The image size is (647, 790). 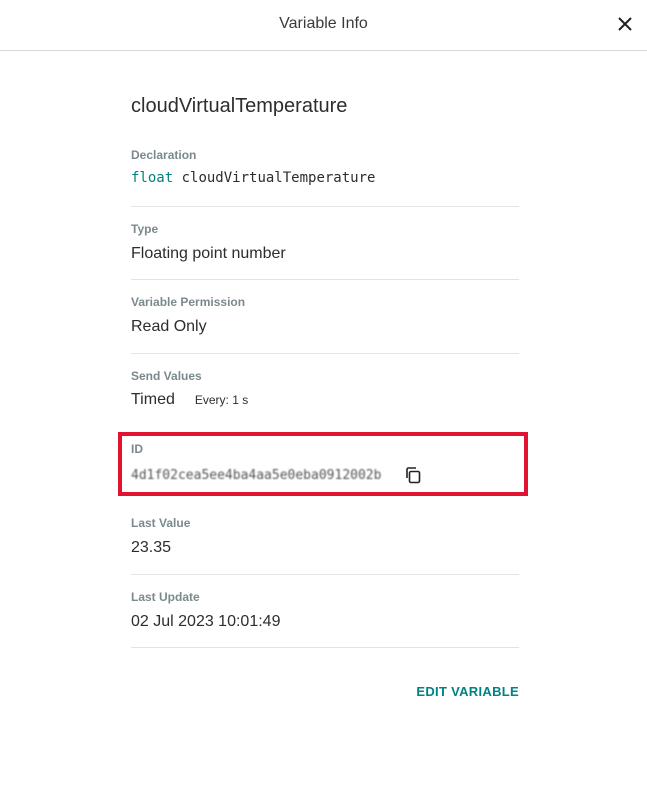 What do you see at coordinates (239, 106) in the screenshot?
I see `variable-name-heading: cloudVirtualTemperature` at bounding box center [239, 106].